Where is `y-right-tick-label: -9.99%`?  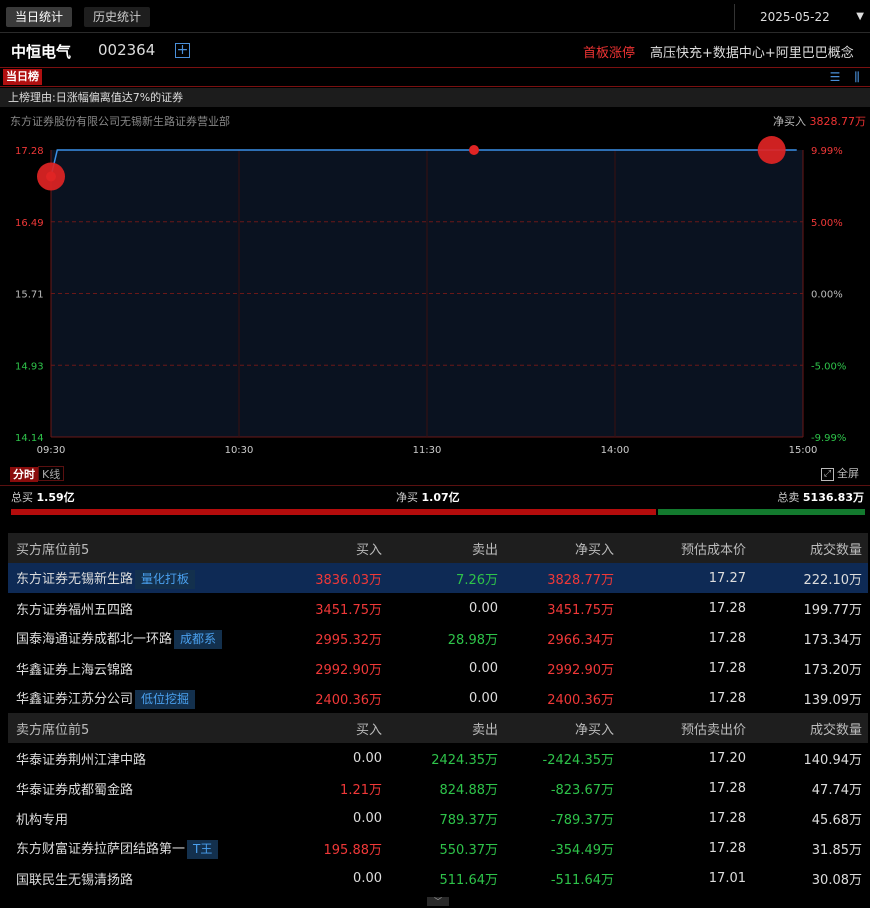
y-right-tick-label: -9.99% is located at coordinates (828, 438).